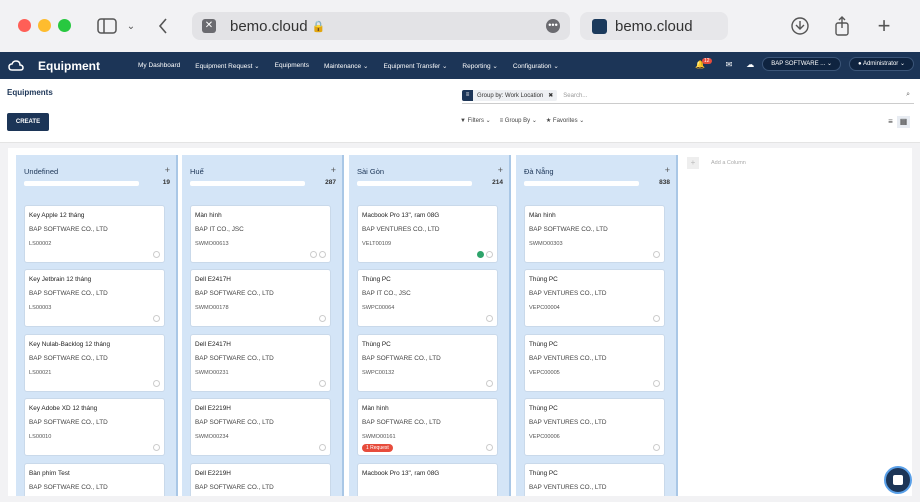  I want to click on new-tab-icon: +, so click(884, 25).